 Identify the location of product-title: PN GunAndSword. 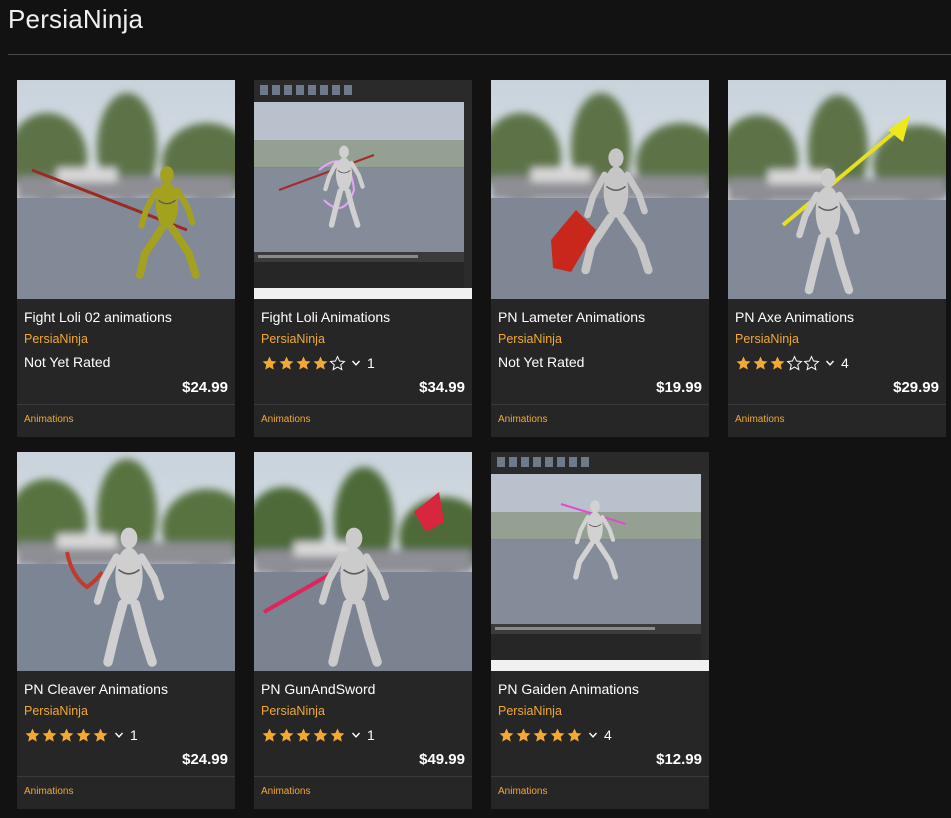
(318, 689).